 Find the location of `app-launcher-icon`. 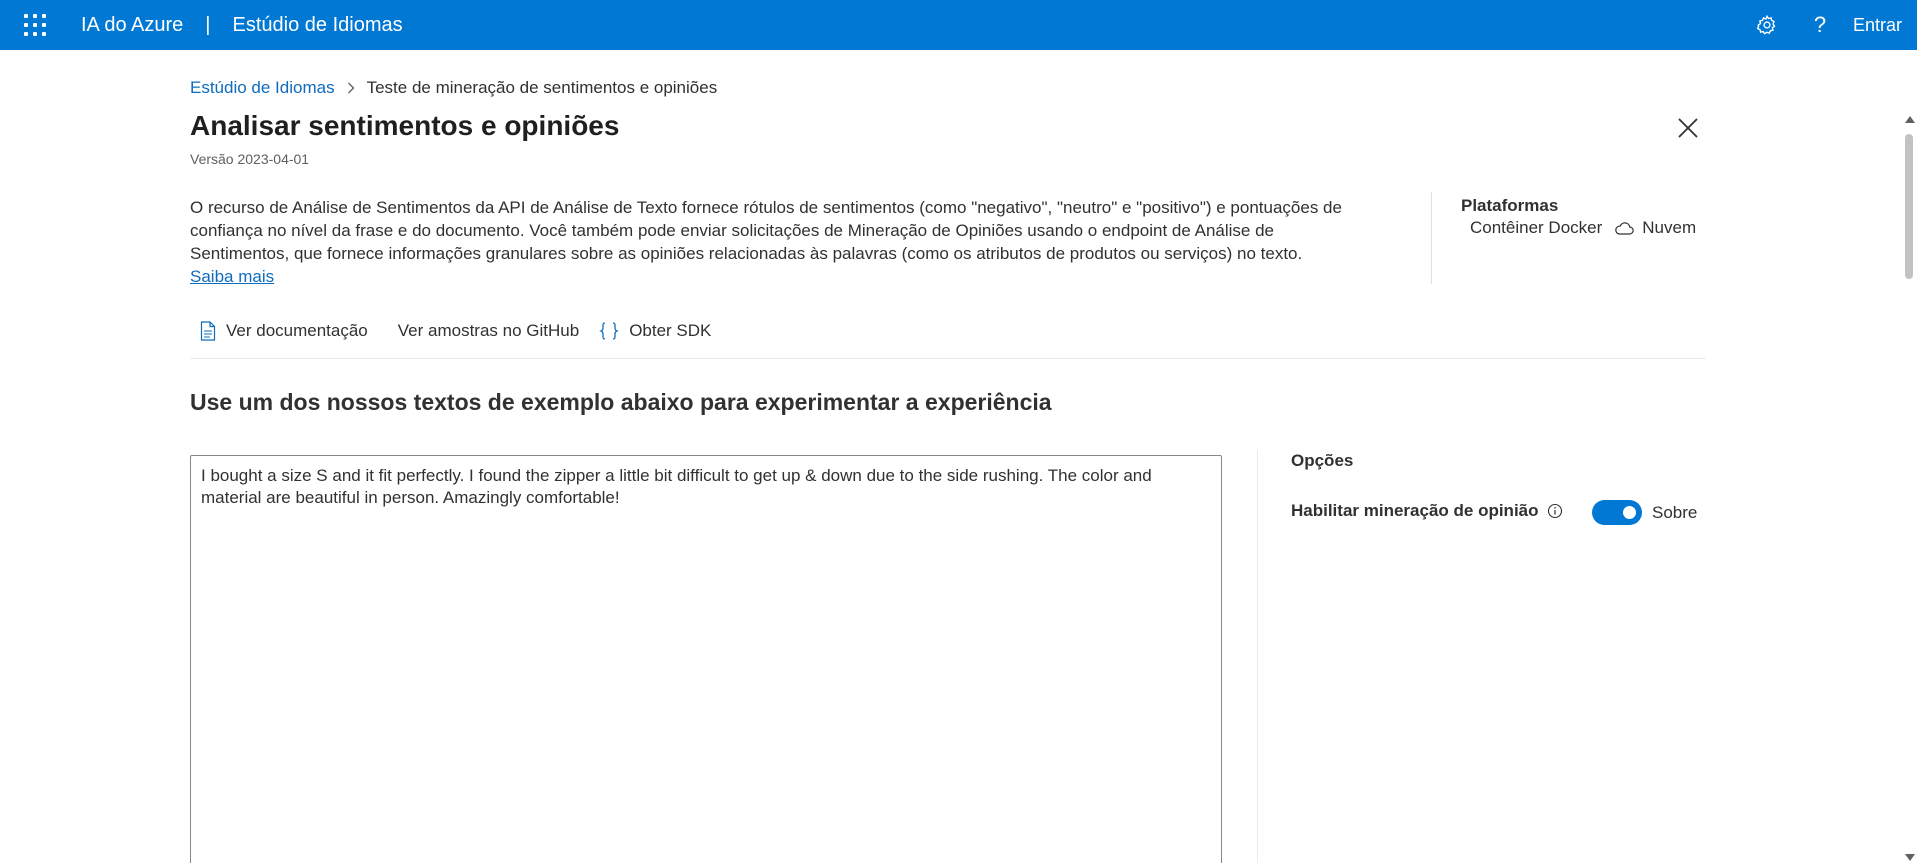

app-launcher-icon is located at coordinates (35, 25).